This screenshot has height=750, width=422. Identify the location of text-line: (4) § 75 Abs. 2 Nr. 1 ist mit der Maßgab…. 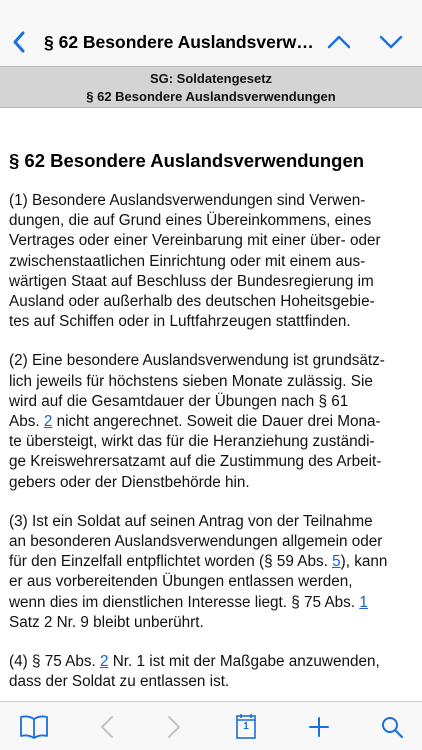
(210, 662).